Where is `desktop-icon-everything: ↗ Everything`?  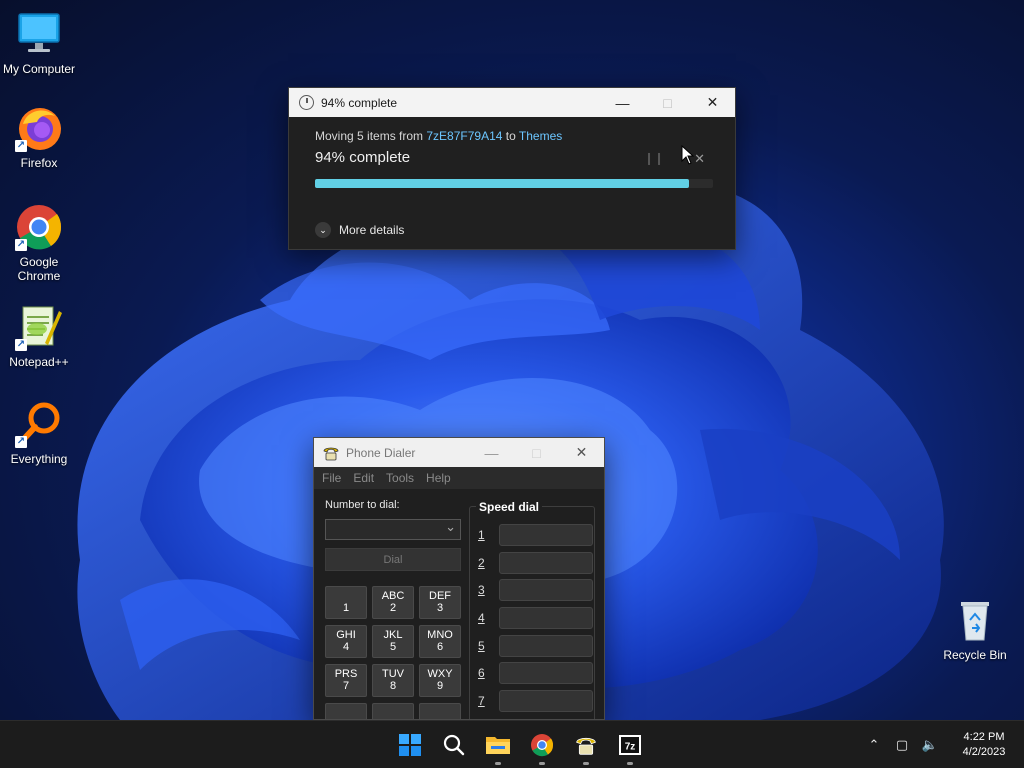
desktop-icon-everything: ↗ Everything is located at coordinates (39, 433).